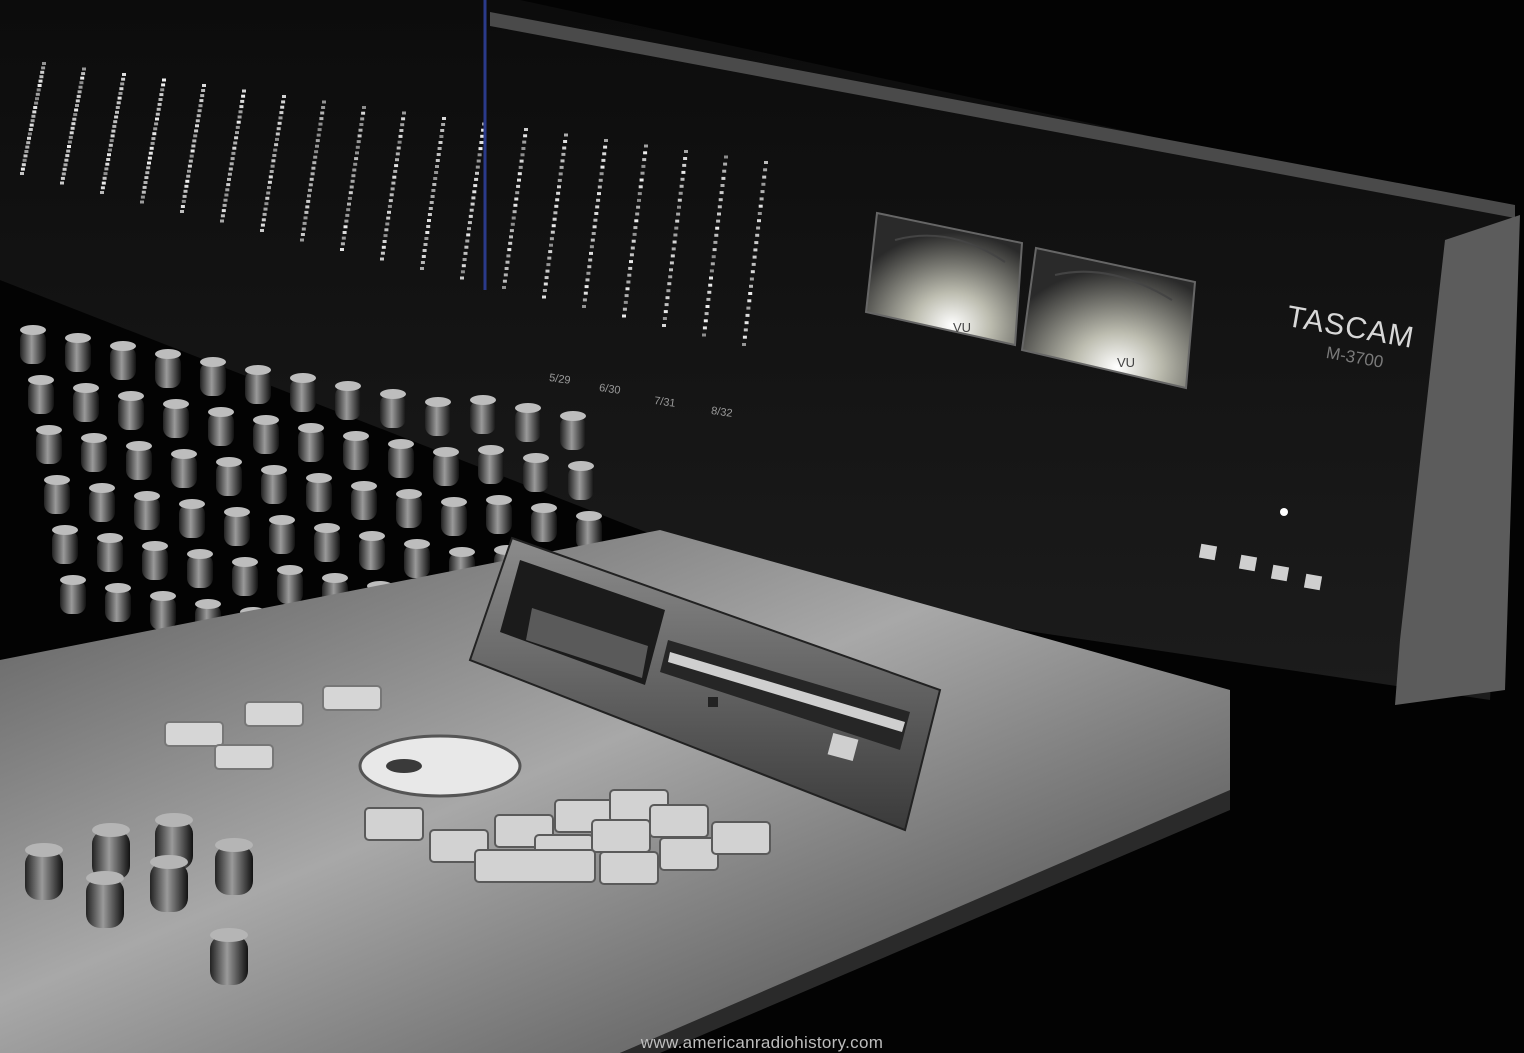 This screenshot has height=1053, width=1524. Describe the element at coordinates (962, 327) in the screenshot. I see `vu-left-label: VU` at that location.